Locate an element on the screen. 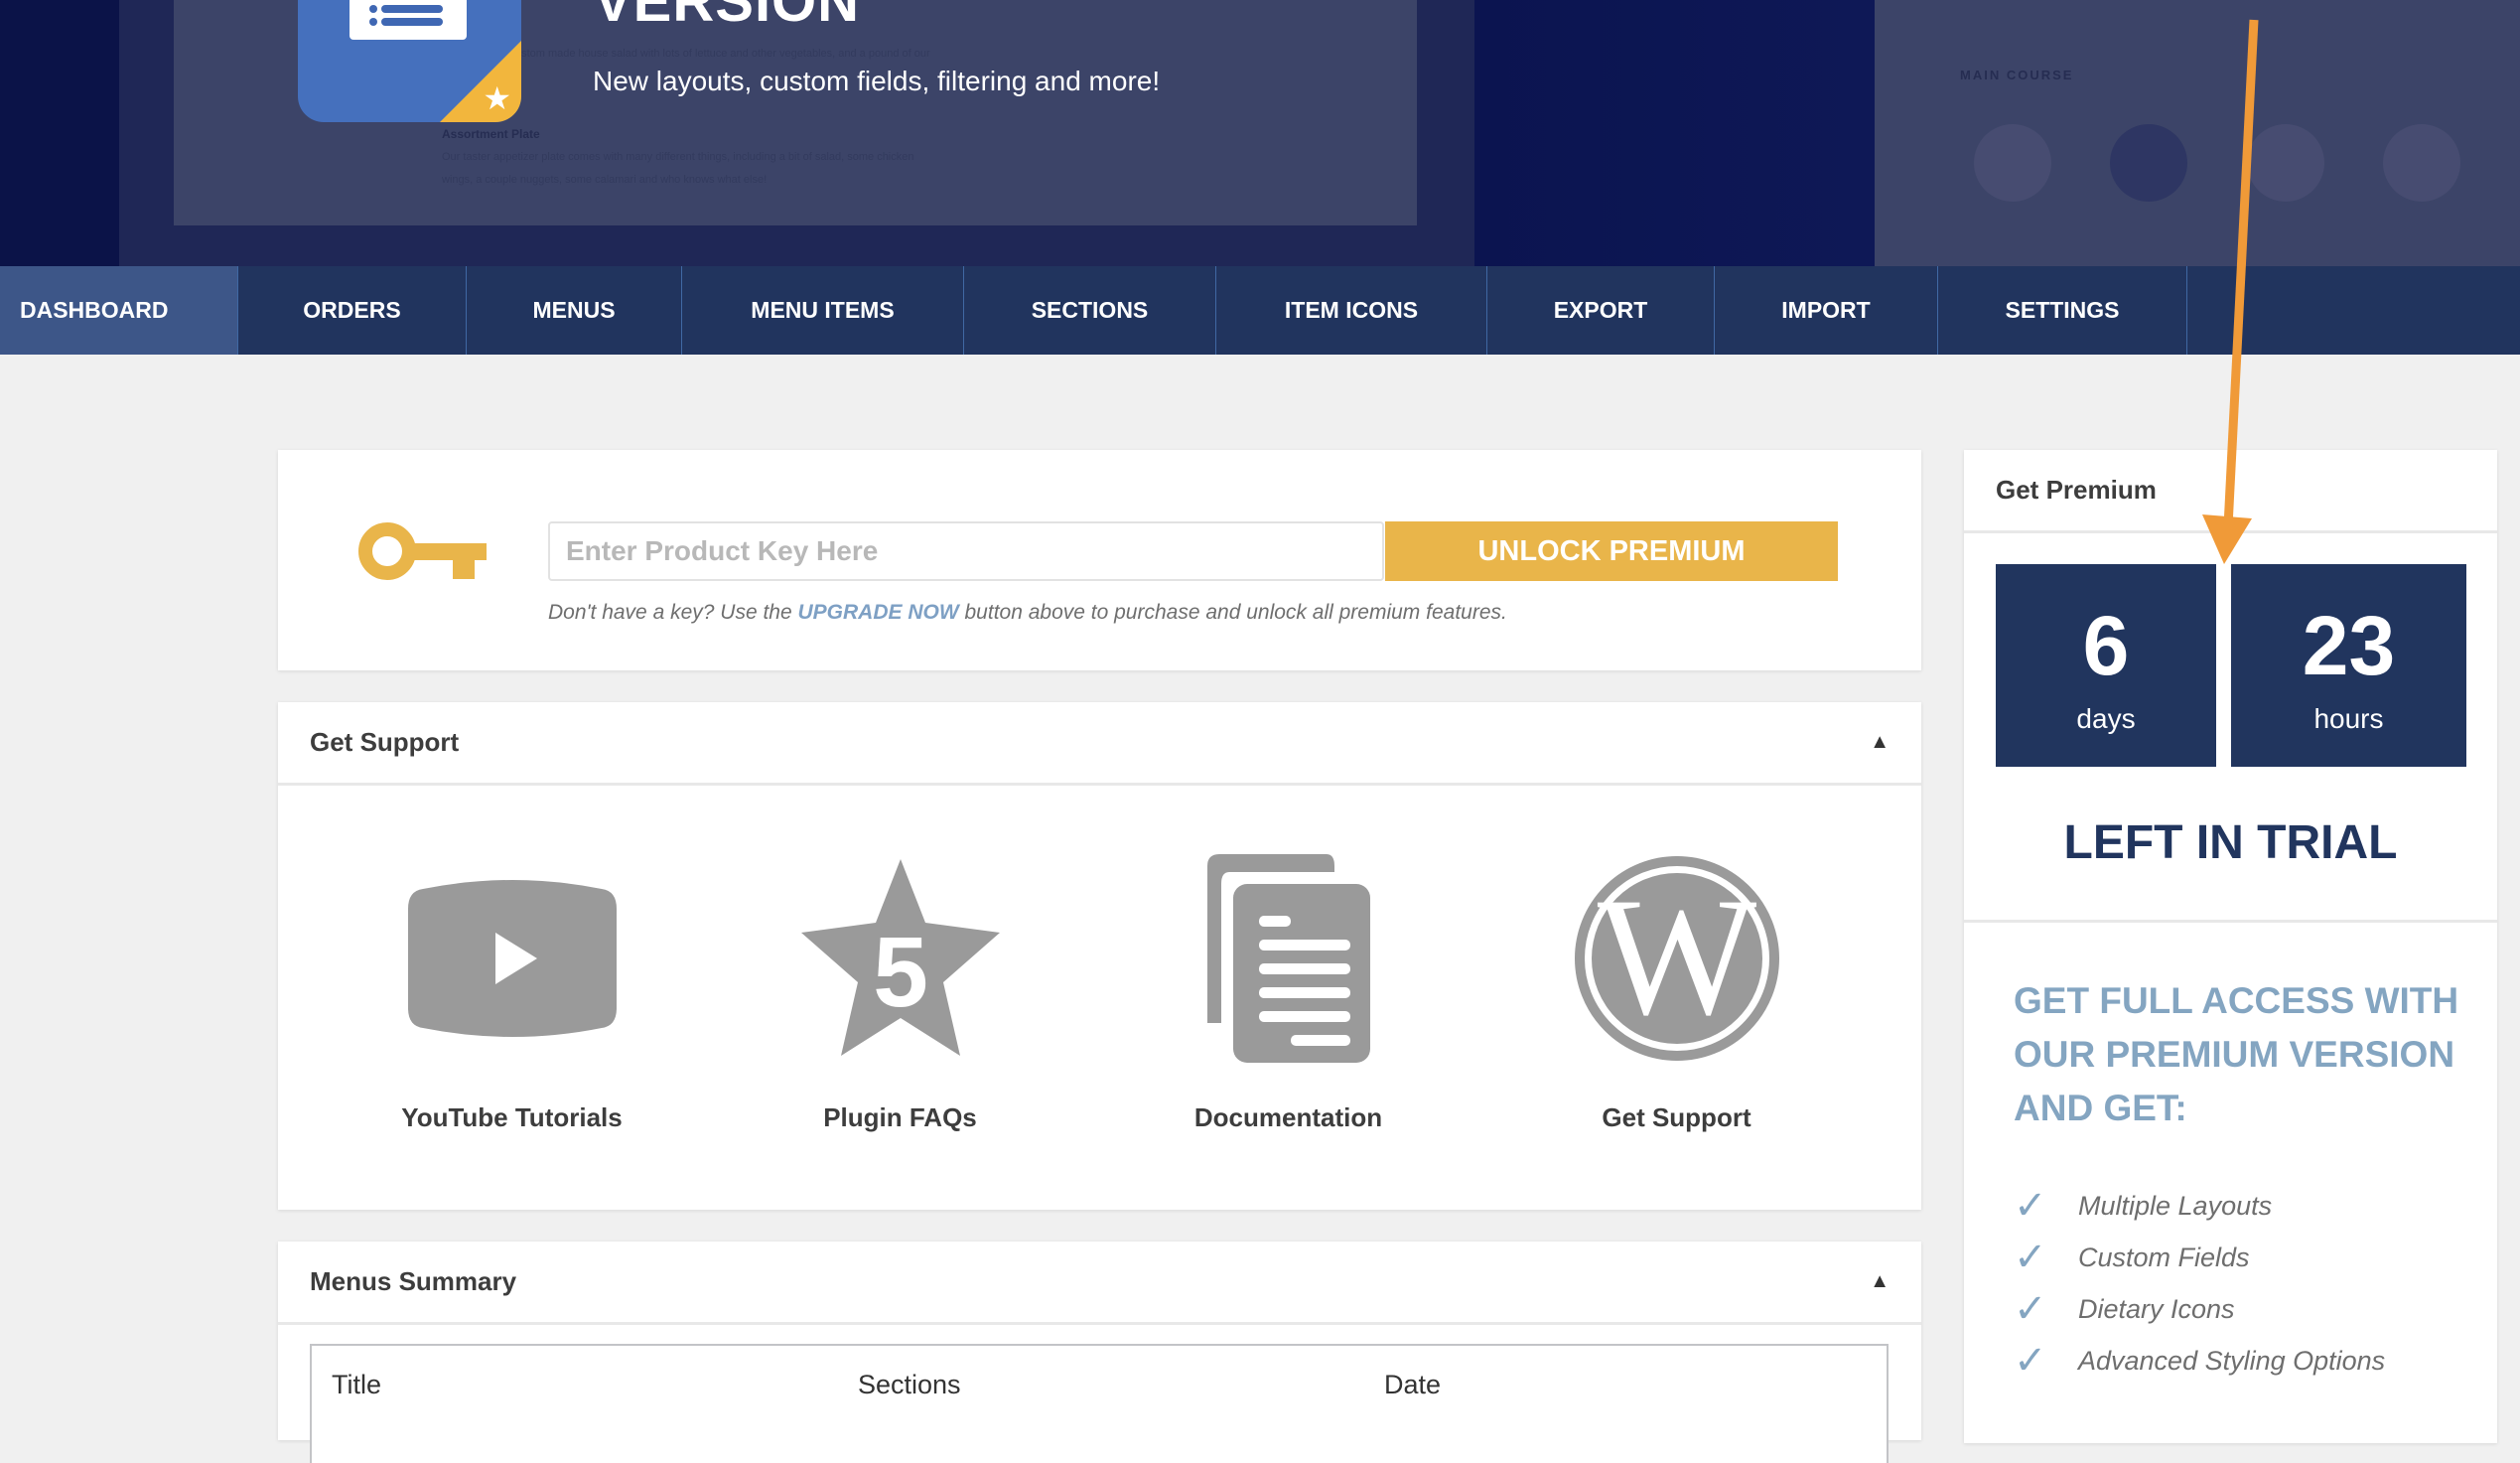 Image resolution: width=2520 pixels, height=1463 pixels. nav-tab-menus: MENUS is located at coordinates (574, 310).